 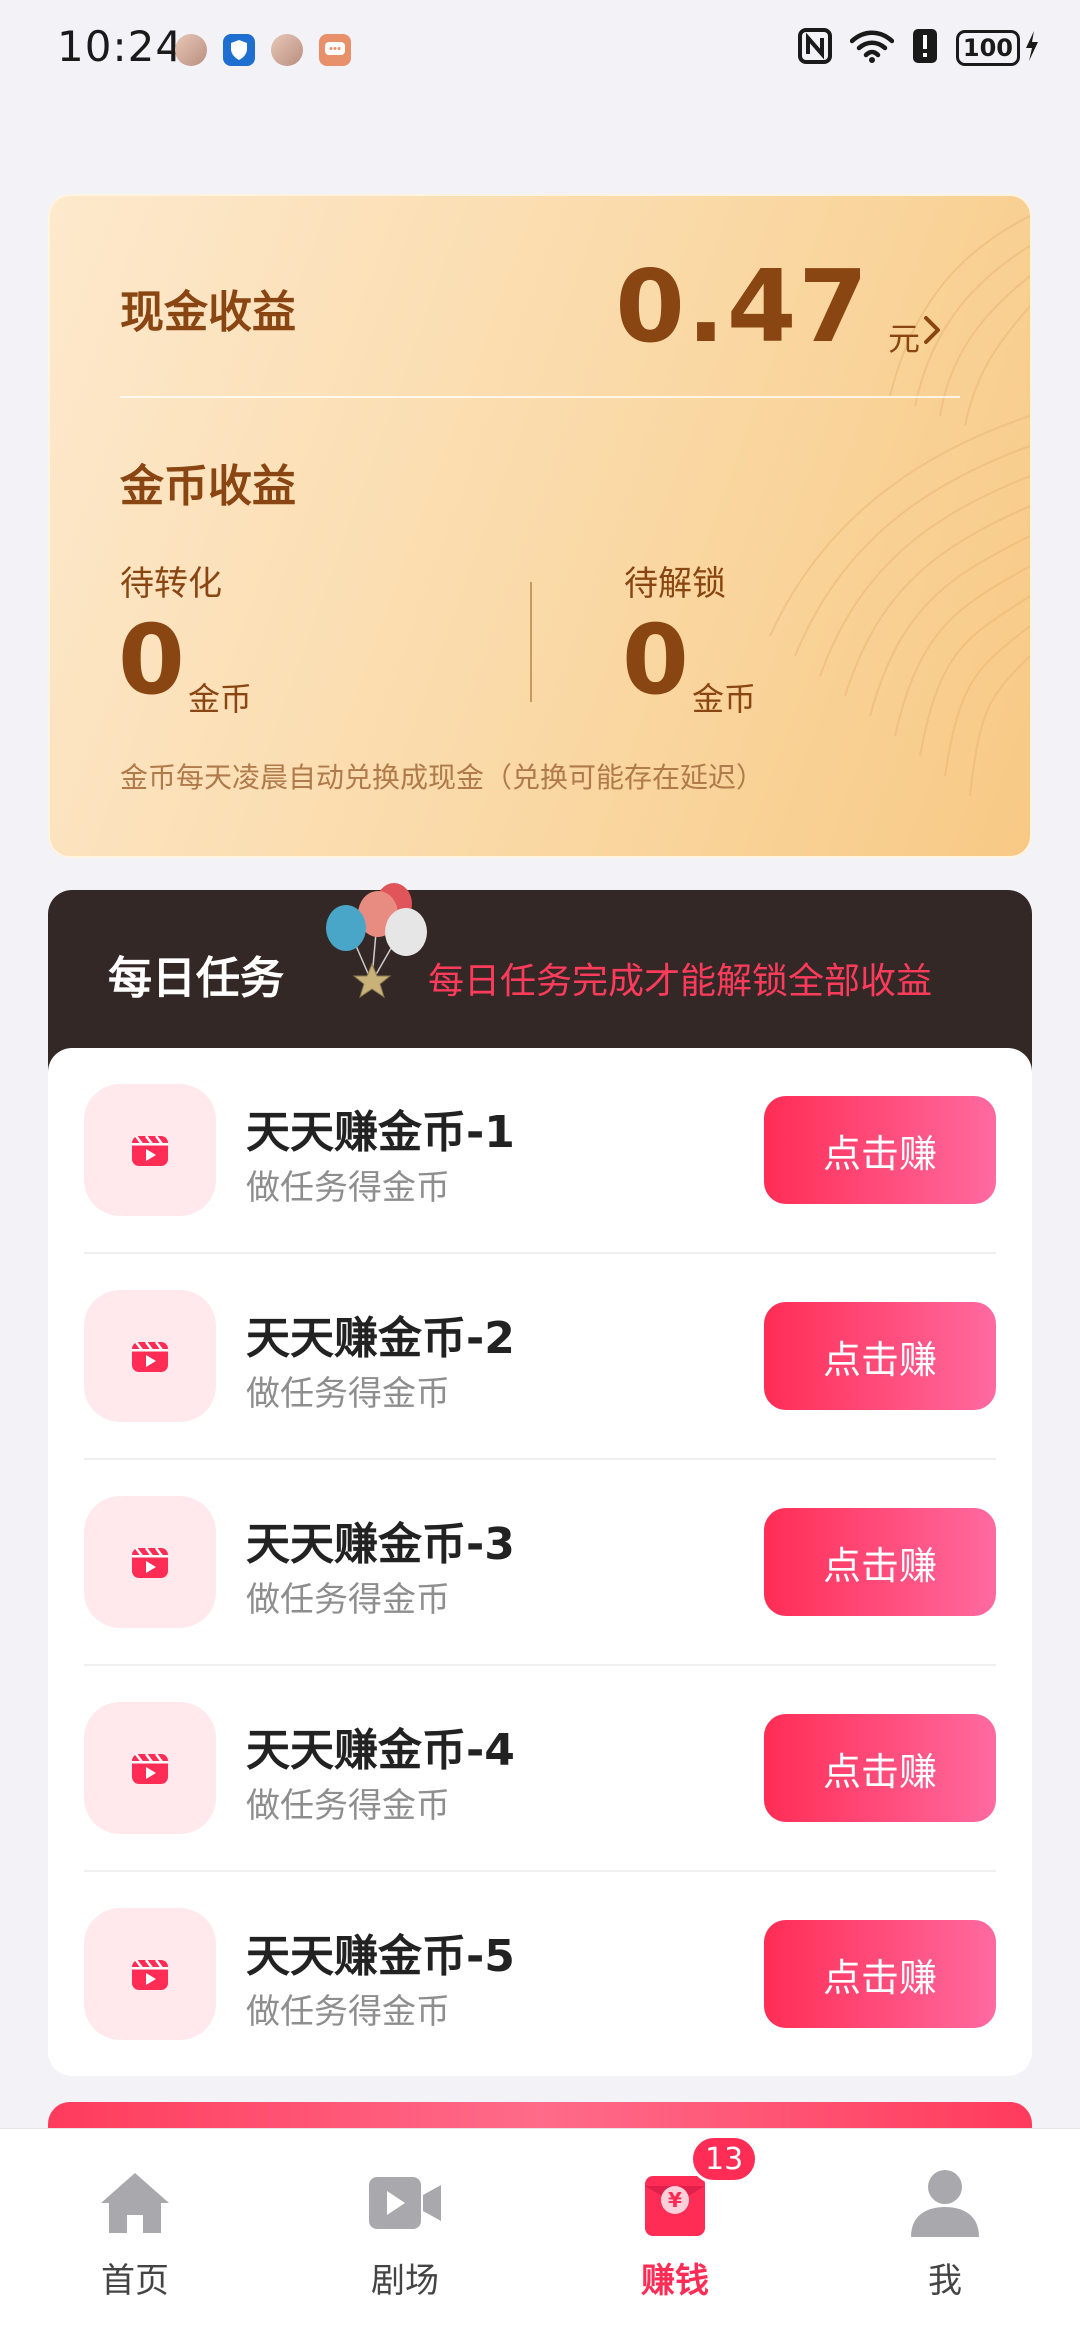 What do you see at coordinates (380, 1956) in the screenshot?
I see `task-name: 天天赚金币-5` at bounding box center [380, 1956].